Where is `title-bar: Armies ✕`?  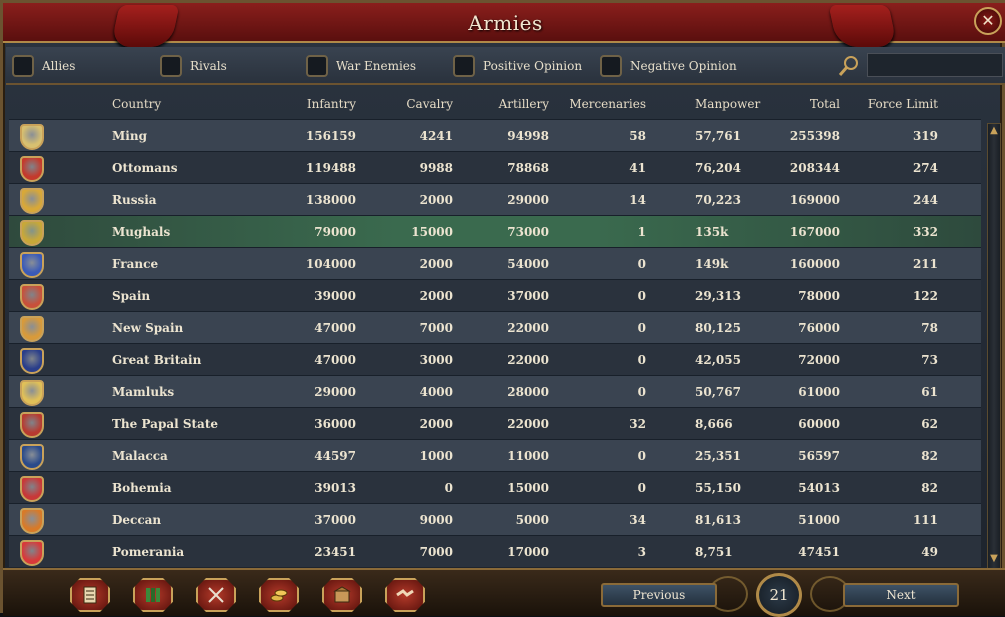
title-bar: Armies ✕ is located at coordinates (504, 25).